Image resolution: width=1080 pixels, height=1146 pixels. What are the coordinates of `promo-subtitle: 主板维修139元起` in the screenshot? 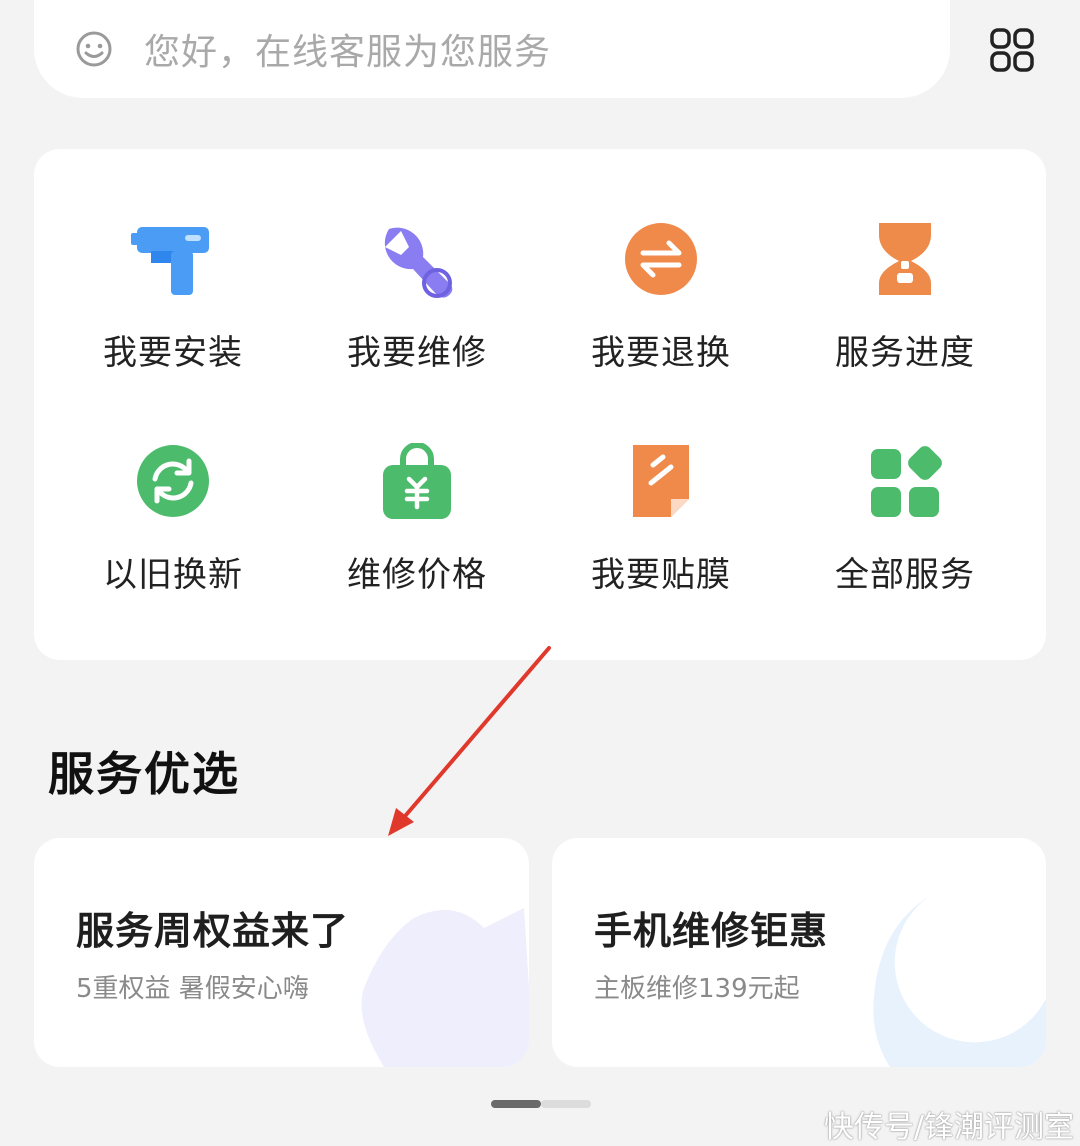 It's located at (697, 989).